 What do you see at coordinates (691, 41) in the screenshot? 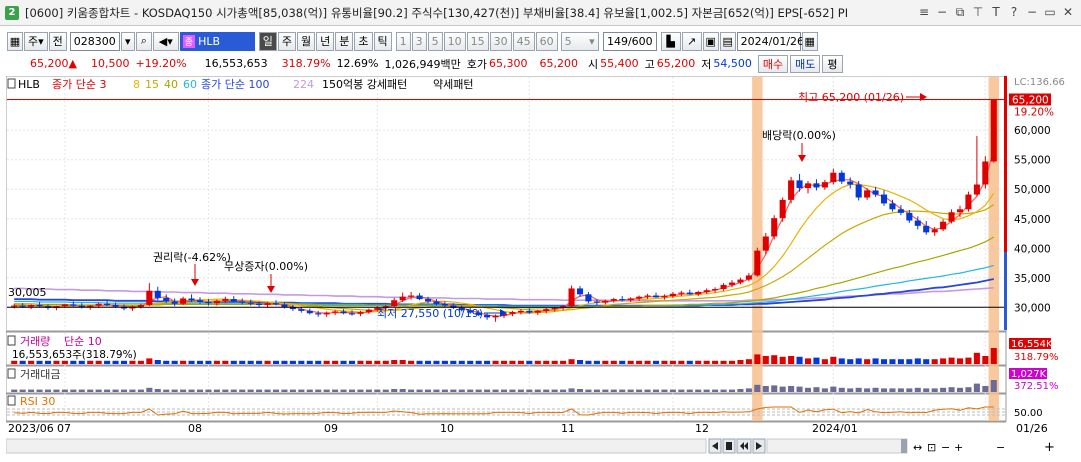
I see `indicator-icon: ↗` at bounding box center [691, 41].